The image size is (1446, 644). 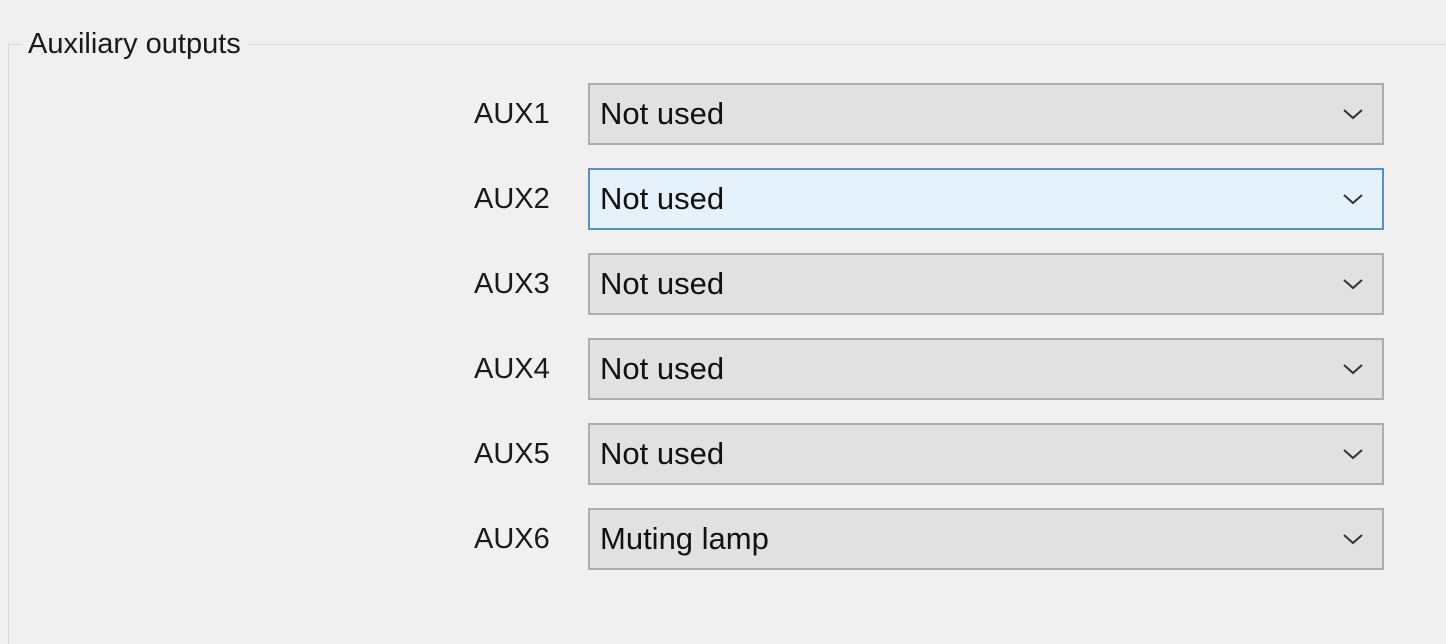 What do you see at coordinates (662, 113) in the screenshot?
I see `aux1-selected-value: Not used` at bounding box center [662, 113].